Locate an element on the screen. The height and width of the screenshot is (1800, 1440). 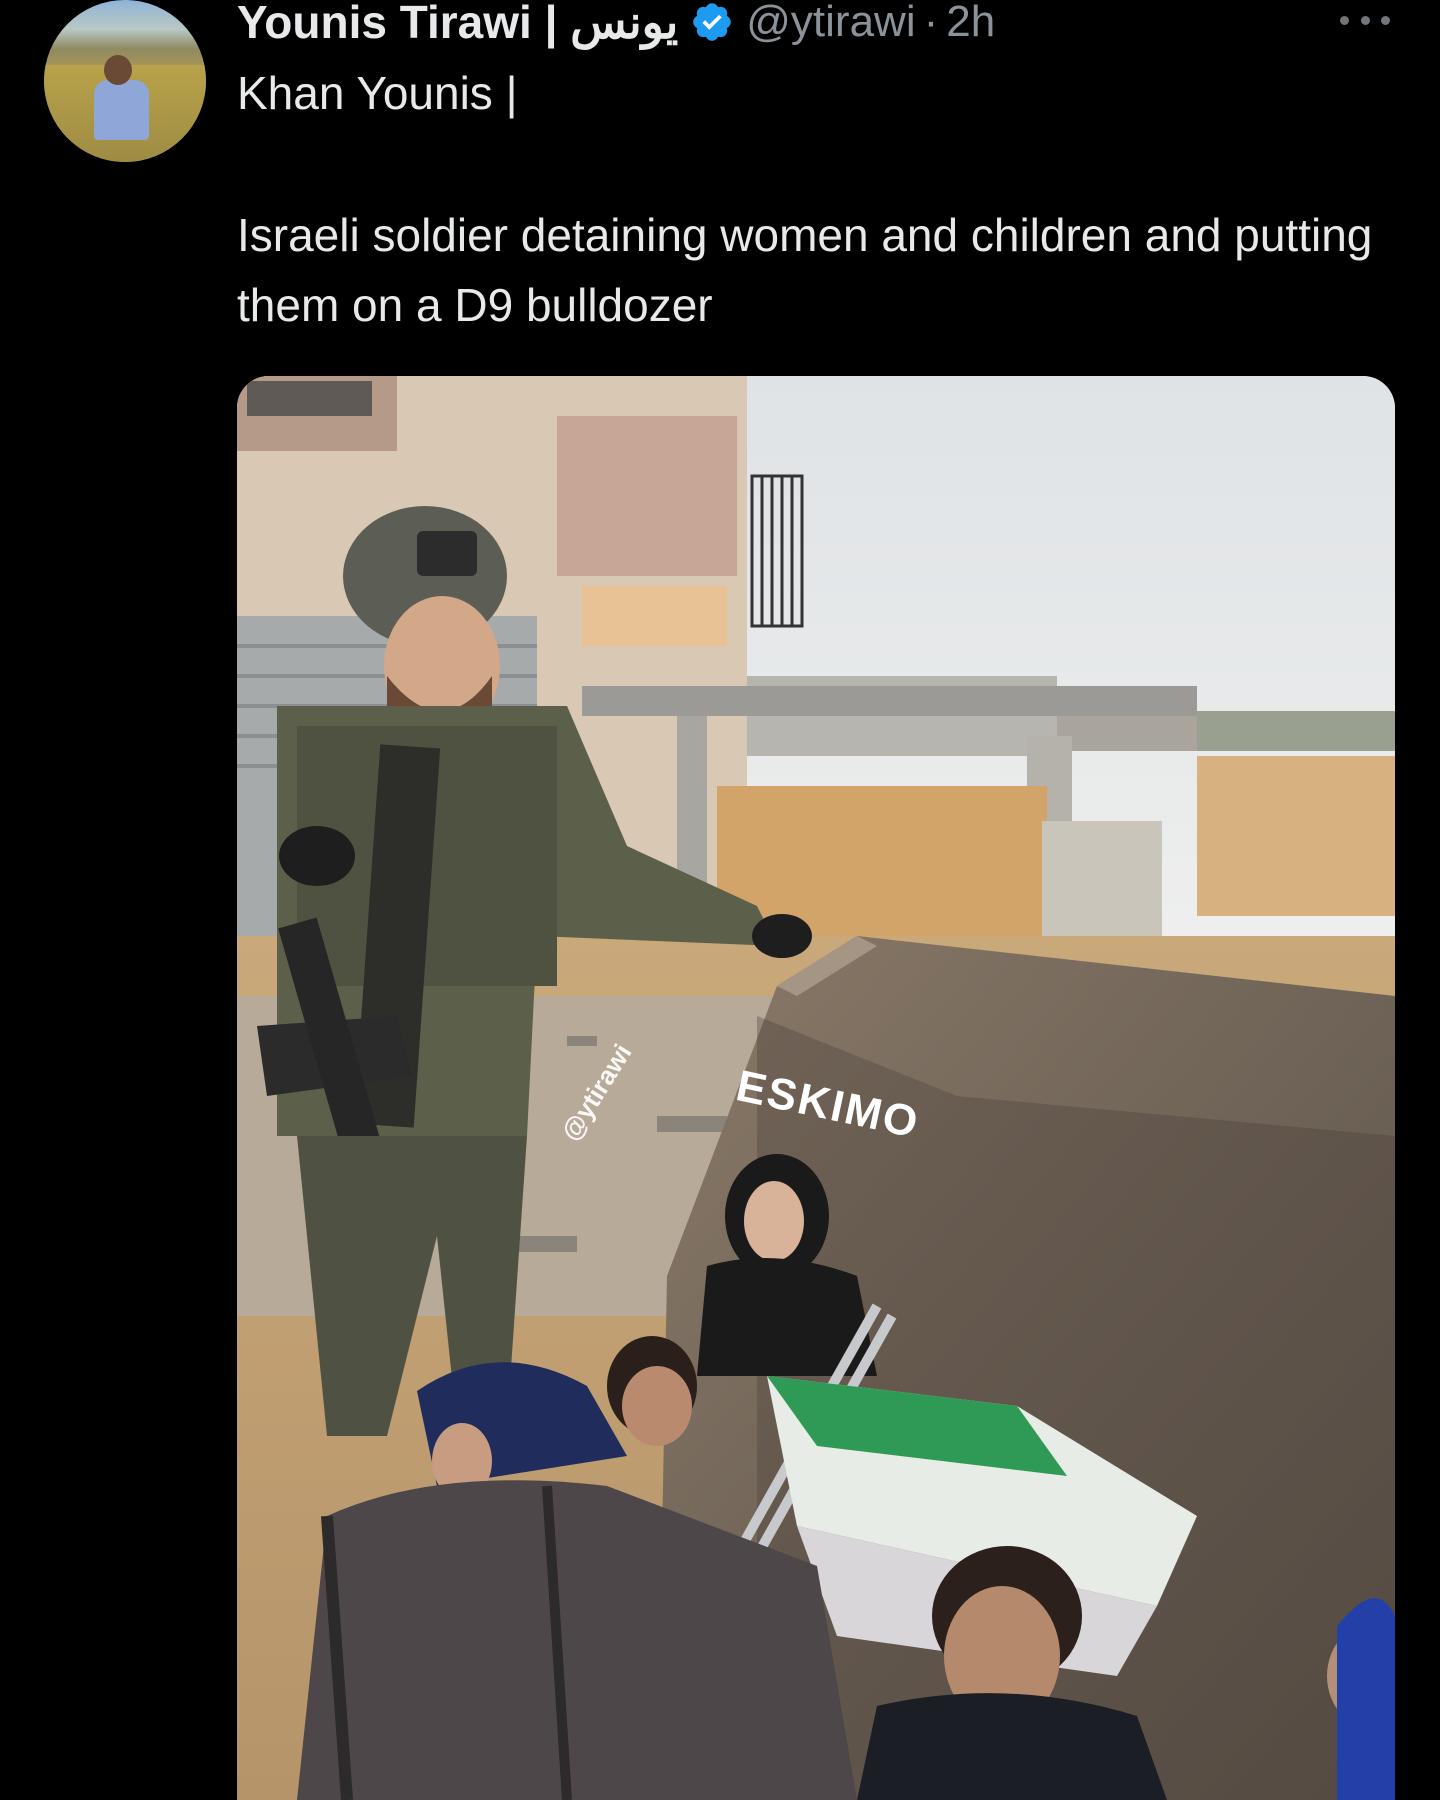
timestamp: 2h is located at coordinates (970, 23).